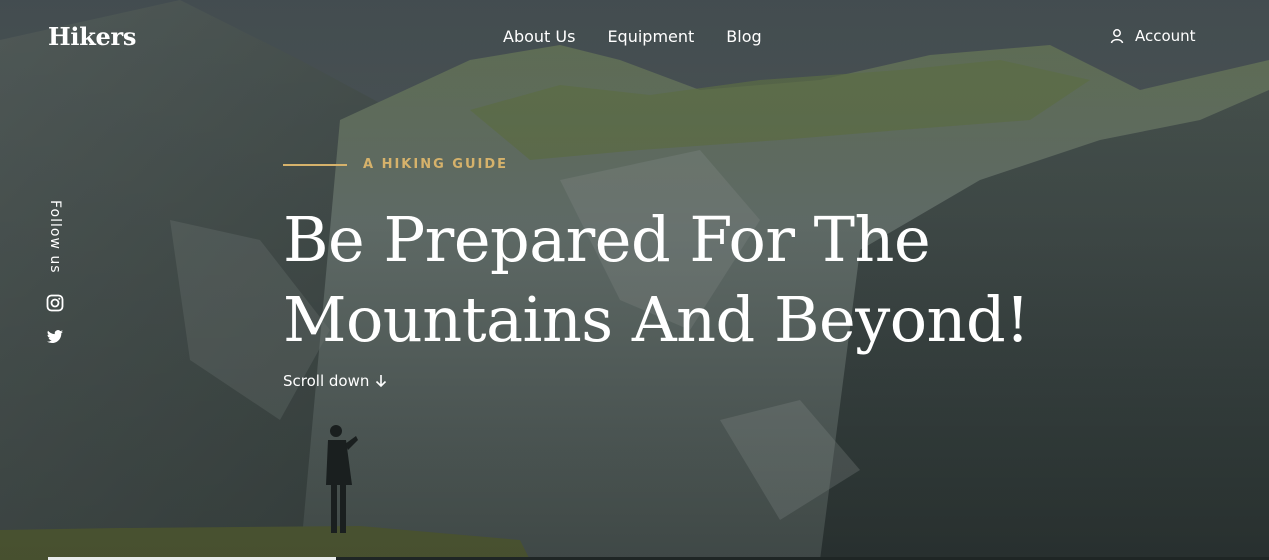 Image resolution: width=1269 pixels, height=560 pixels. I want to click on eyebrow-text: A HIKING GUIDE, so click(436, 164).